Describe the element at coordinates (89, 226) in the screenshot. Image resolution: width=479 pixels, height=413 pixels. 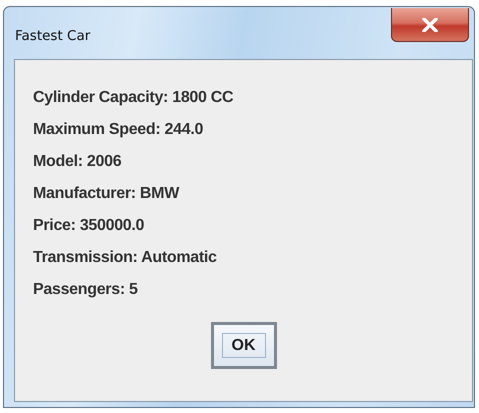
I see `message-line: Price: 350000.0` at that location.